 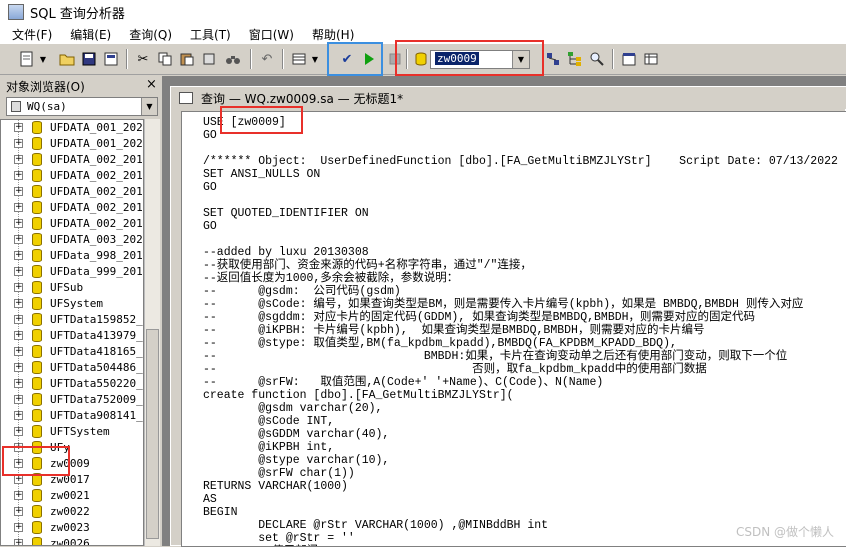 What do you see at coordinates (299, 59) in the screenshot?
I see `results-mode-icon` at bounding box center [299, 59].